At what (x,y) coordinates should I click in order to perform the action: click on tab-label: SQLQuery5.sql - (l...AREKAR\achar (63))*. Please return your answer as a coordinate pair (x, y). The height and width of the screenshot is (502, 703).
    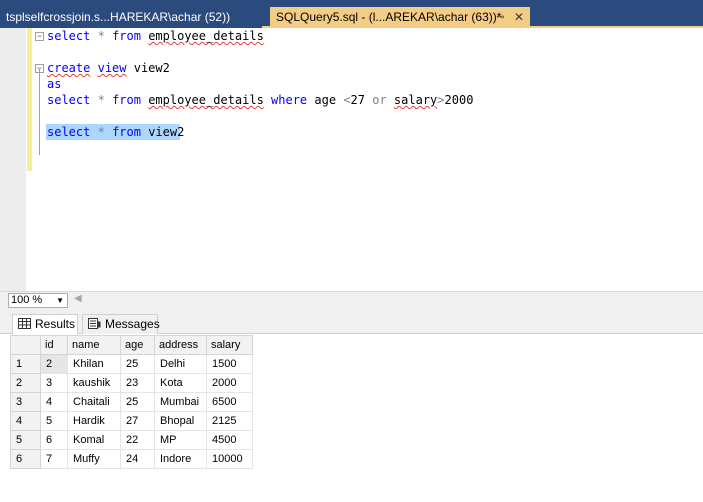
    Looking at the image, I should click on (389, 17).